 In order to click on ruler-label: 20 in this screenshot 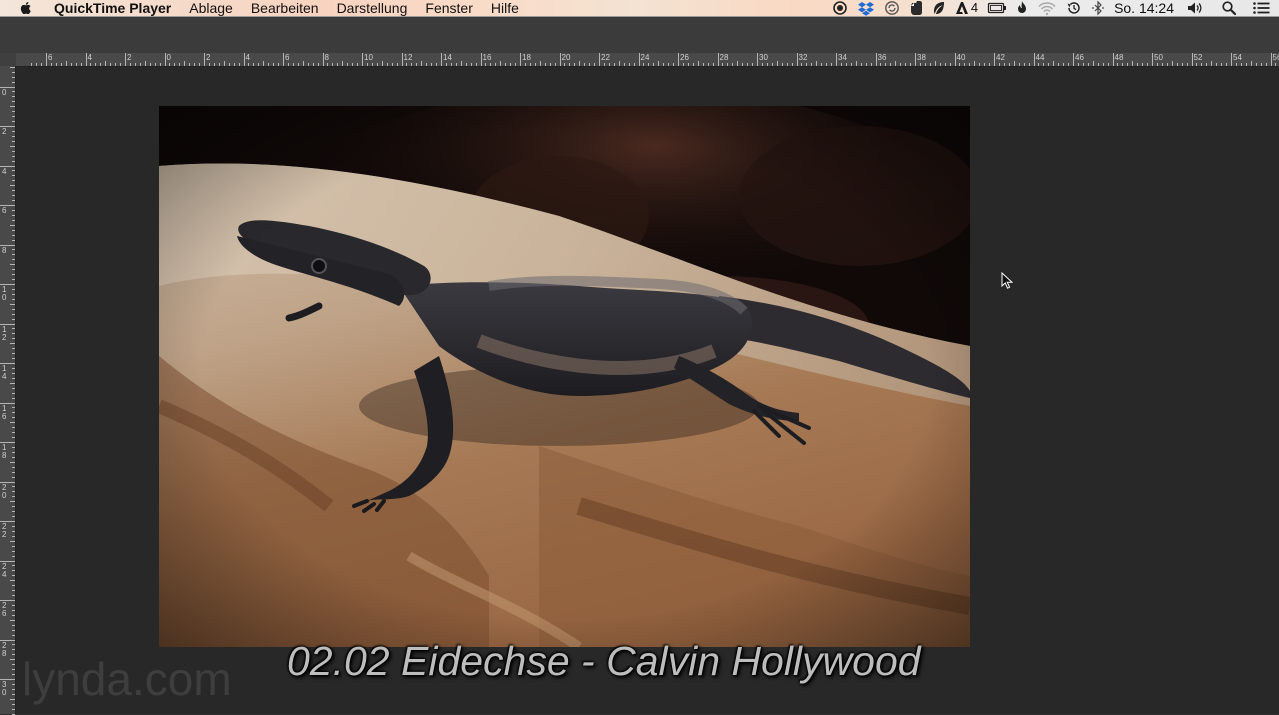, I will do `click(566, 58)`.